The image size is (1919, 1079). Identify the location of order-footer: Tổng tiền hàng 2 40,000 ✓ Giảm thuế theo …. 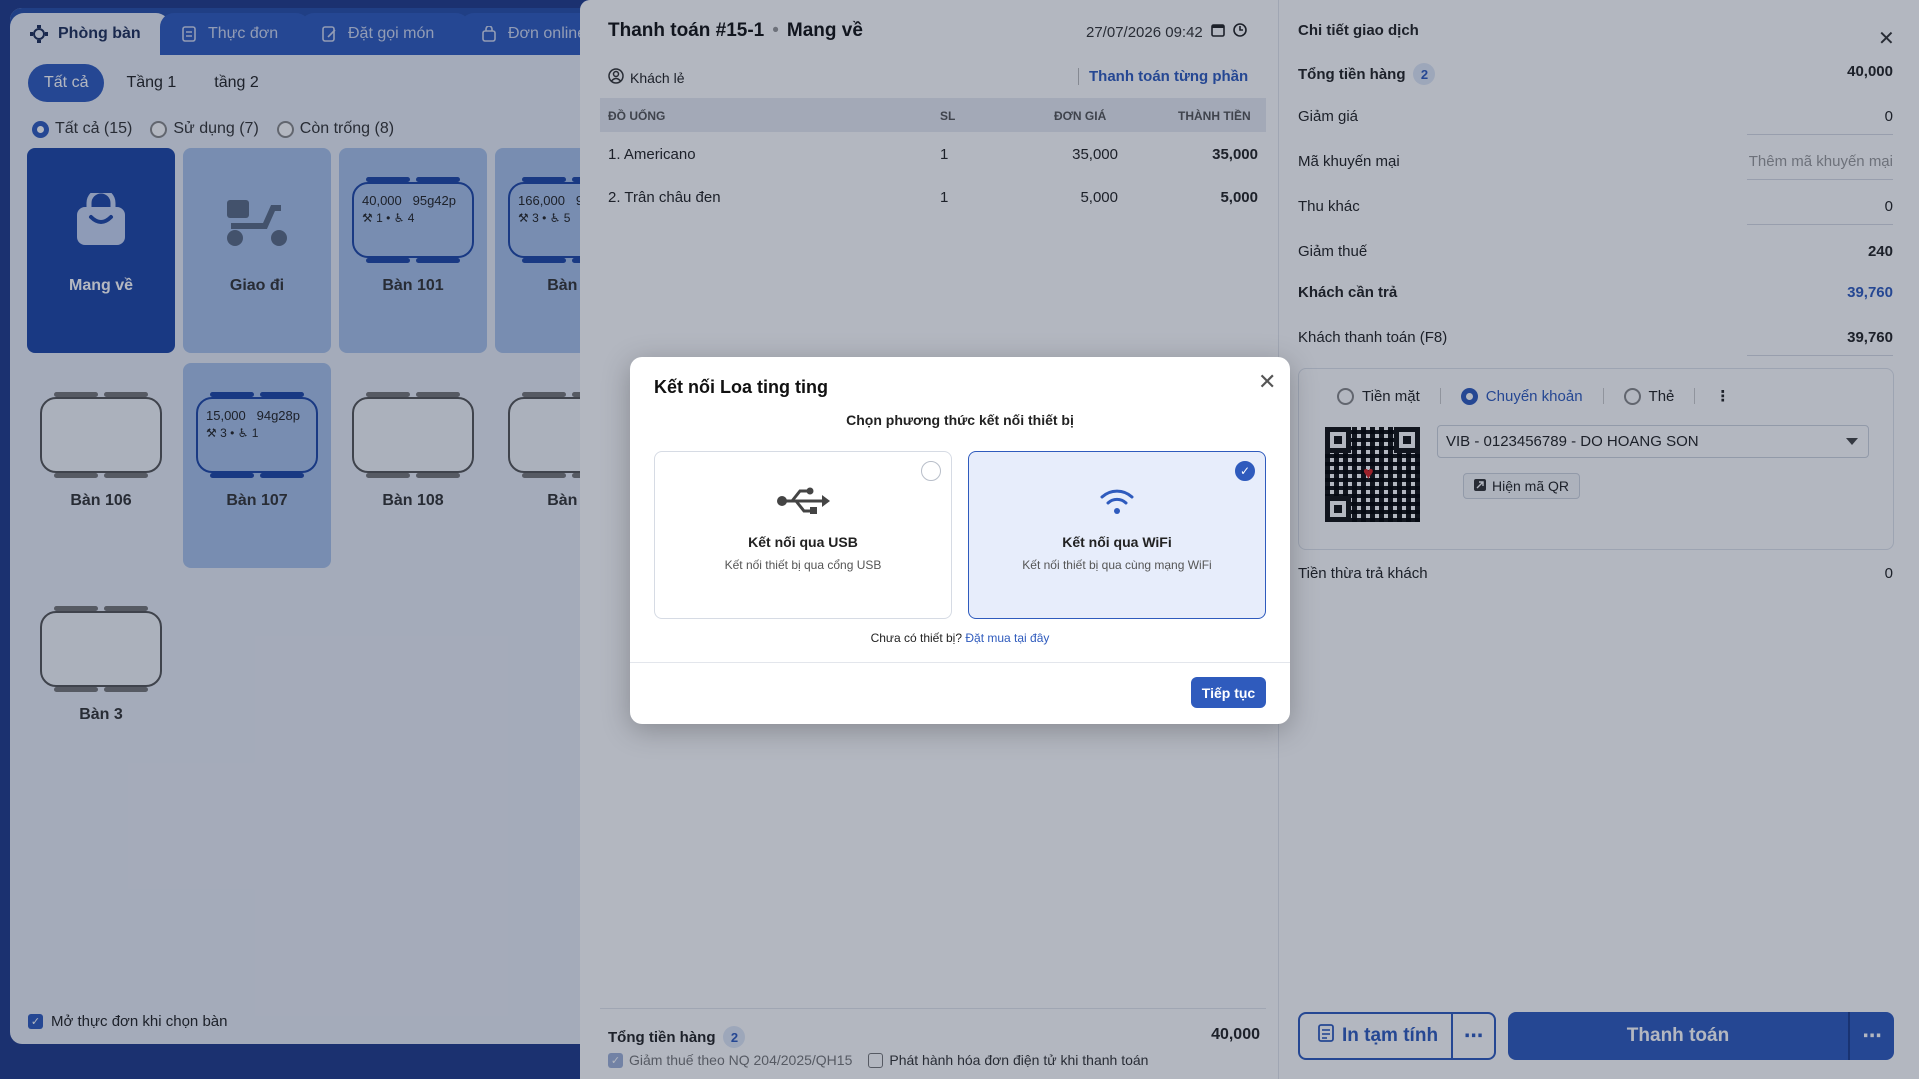
(933, 1043).